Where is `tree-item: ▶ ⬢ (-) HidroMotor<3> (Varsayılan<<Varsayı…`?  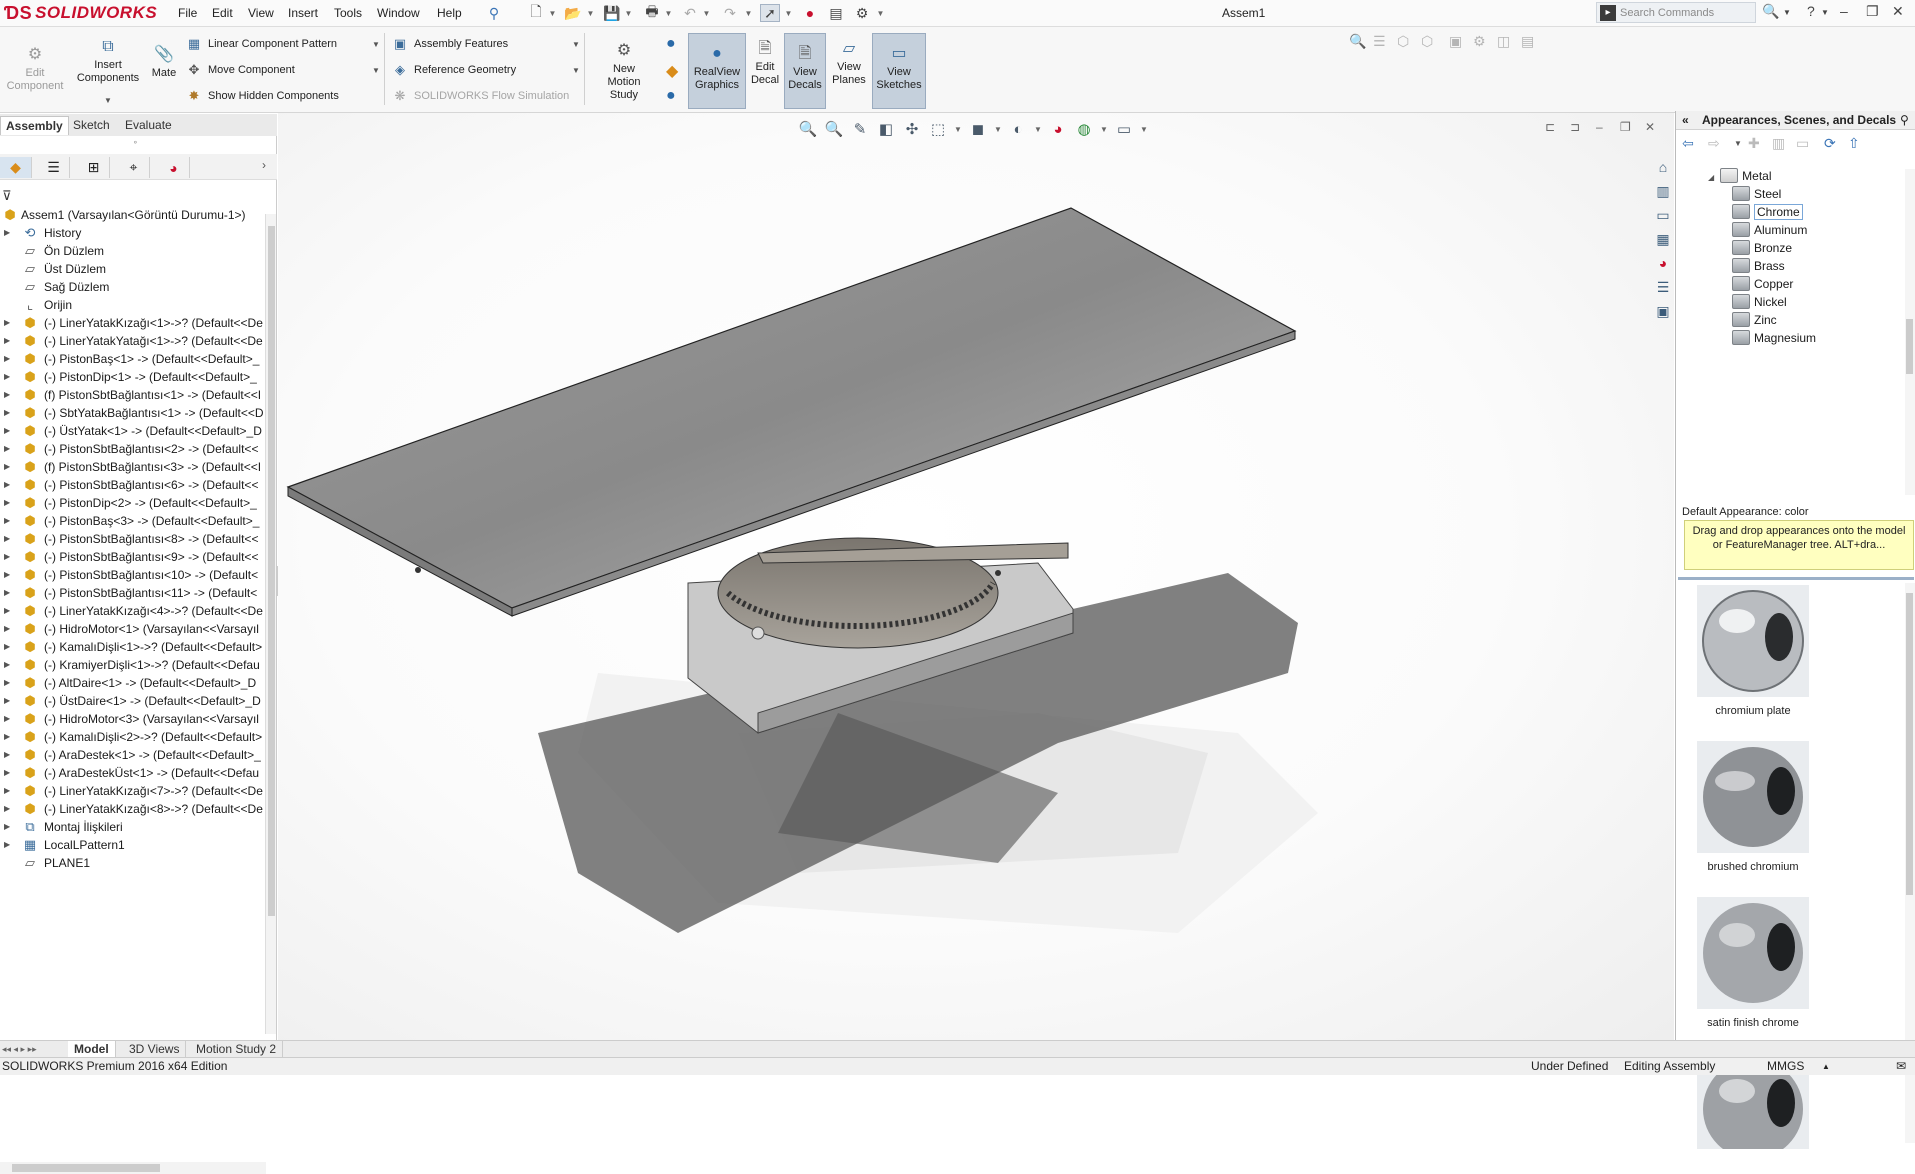 tree-item: ▶ ⬢ (-) HidroMotor<3> (Varsayılan<<Varsayı… is located at coordinates (133, 719).